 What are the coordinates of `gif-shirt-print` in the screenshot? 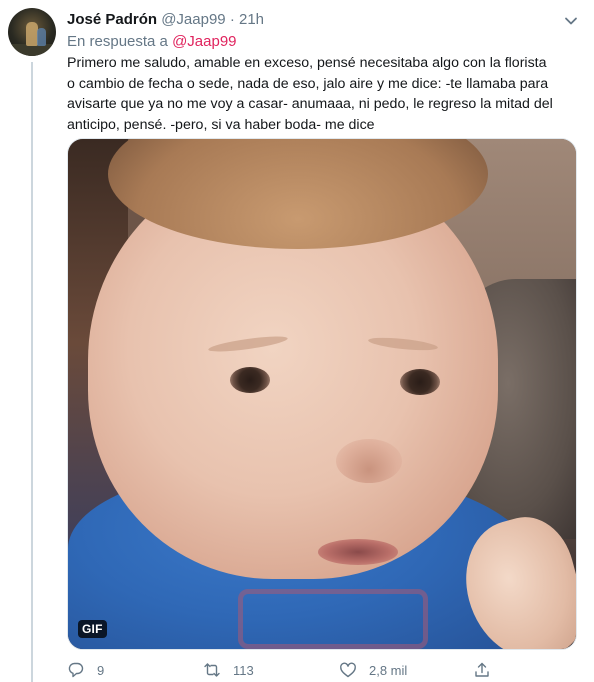 It's located at (333, 619).